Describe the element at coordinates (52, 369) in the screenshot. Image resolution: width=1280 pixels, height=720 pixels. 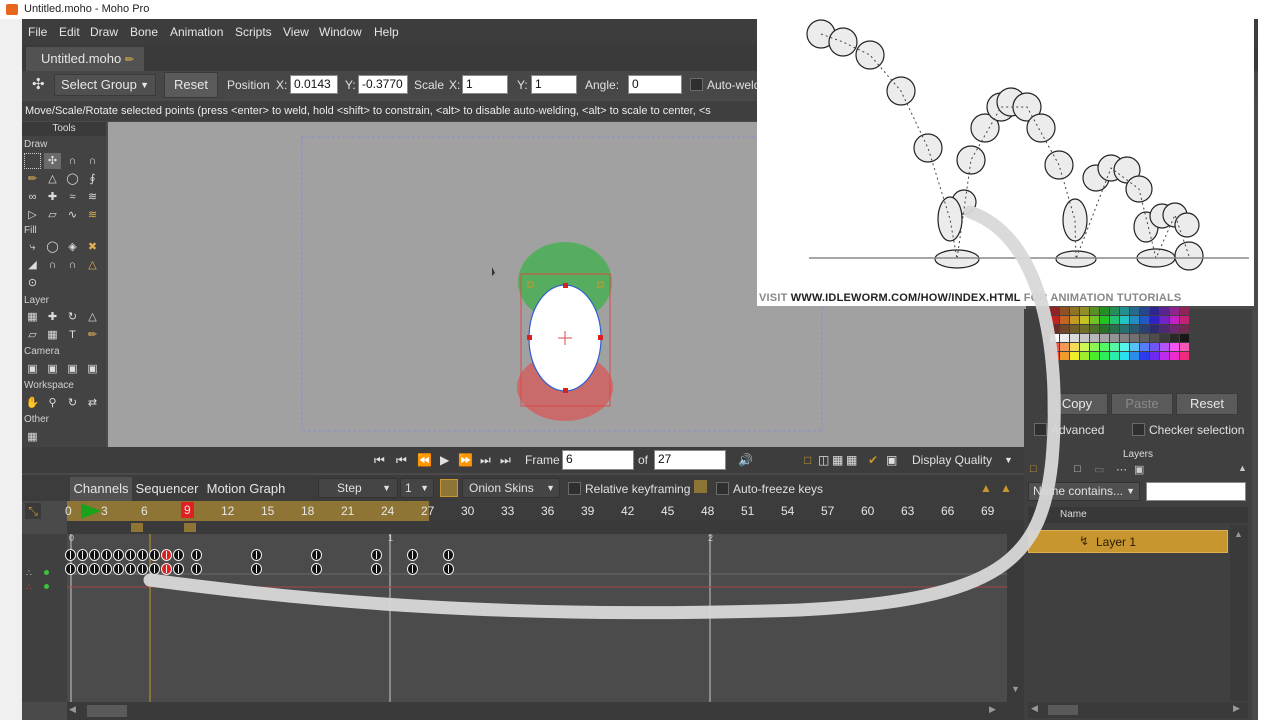
I see `camera-zoom-icon: ▣` at that location.